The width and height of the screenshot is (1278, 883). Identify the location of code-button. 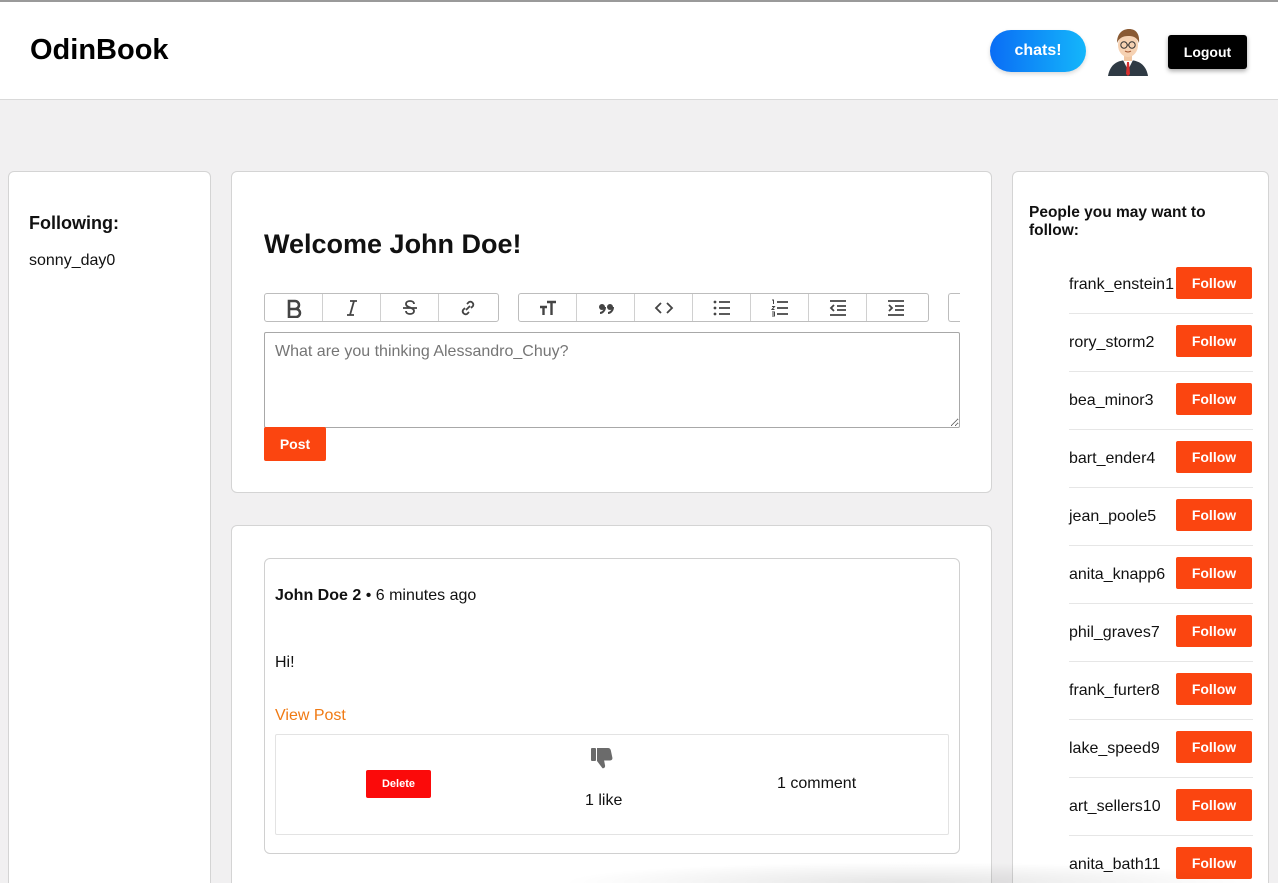
(664, 307).